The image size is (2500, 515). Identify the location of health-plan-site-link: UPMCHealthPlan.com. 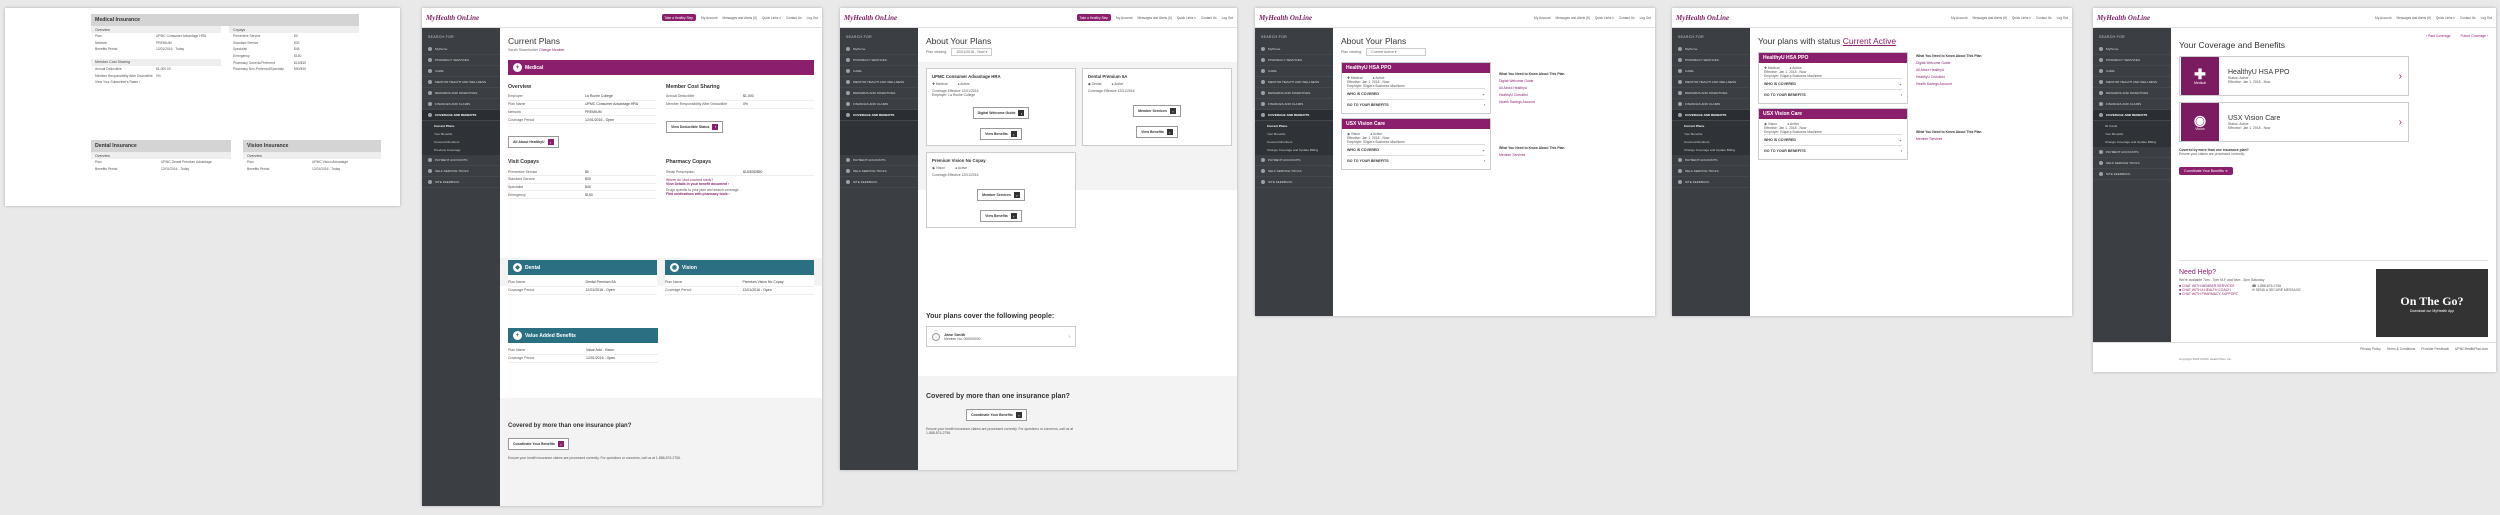
(2471, 349).